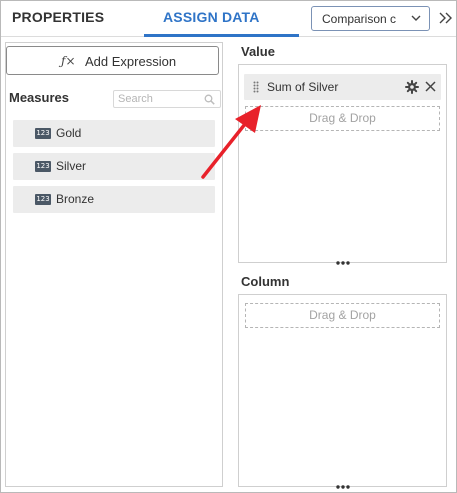 Image resolution: width=457 pixels, height=493 pixels. I want to click on double-chevron-right-icon, so click(445, 18).